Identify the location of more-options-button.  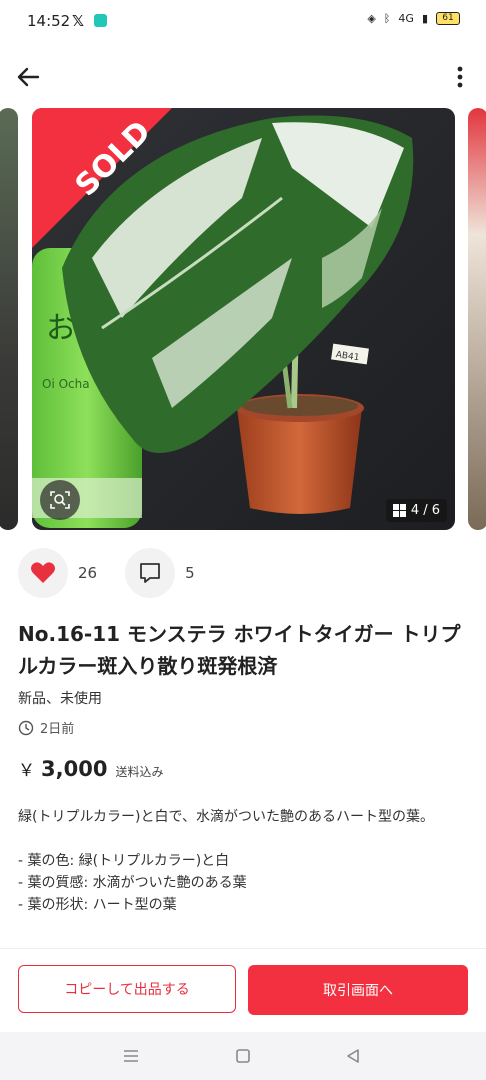
(460, 77).